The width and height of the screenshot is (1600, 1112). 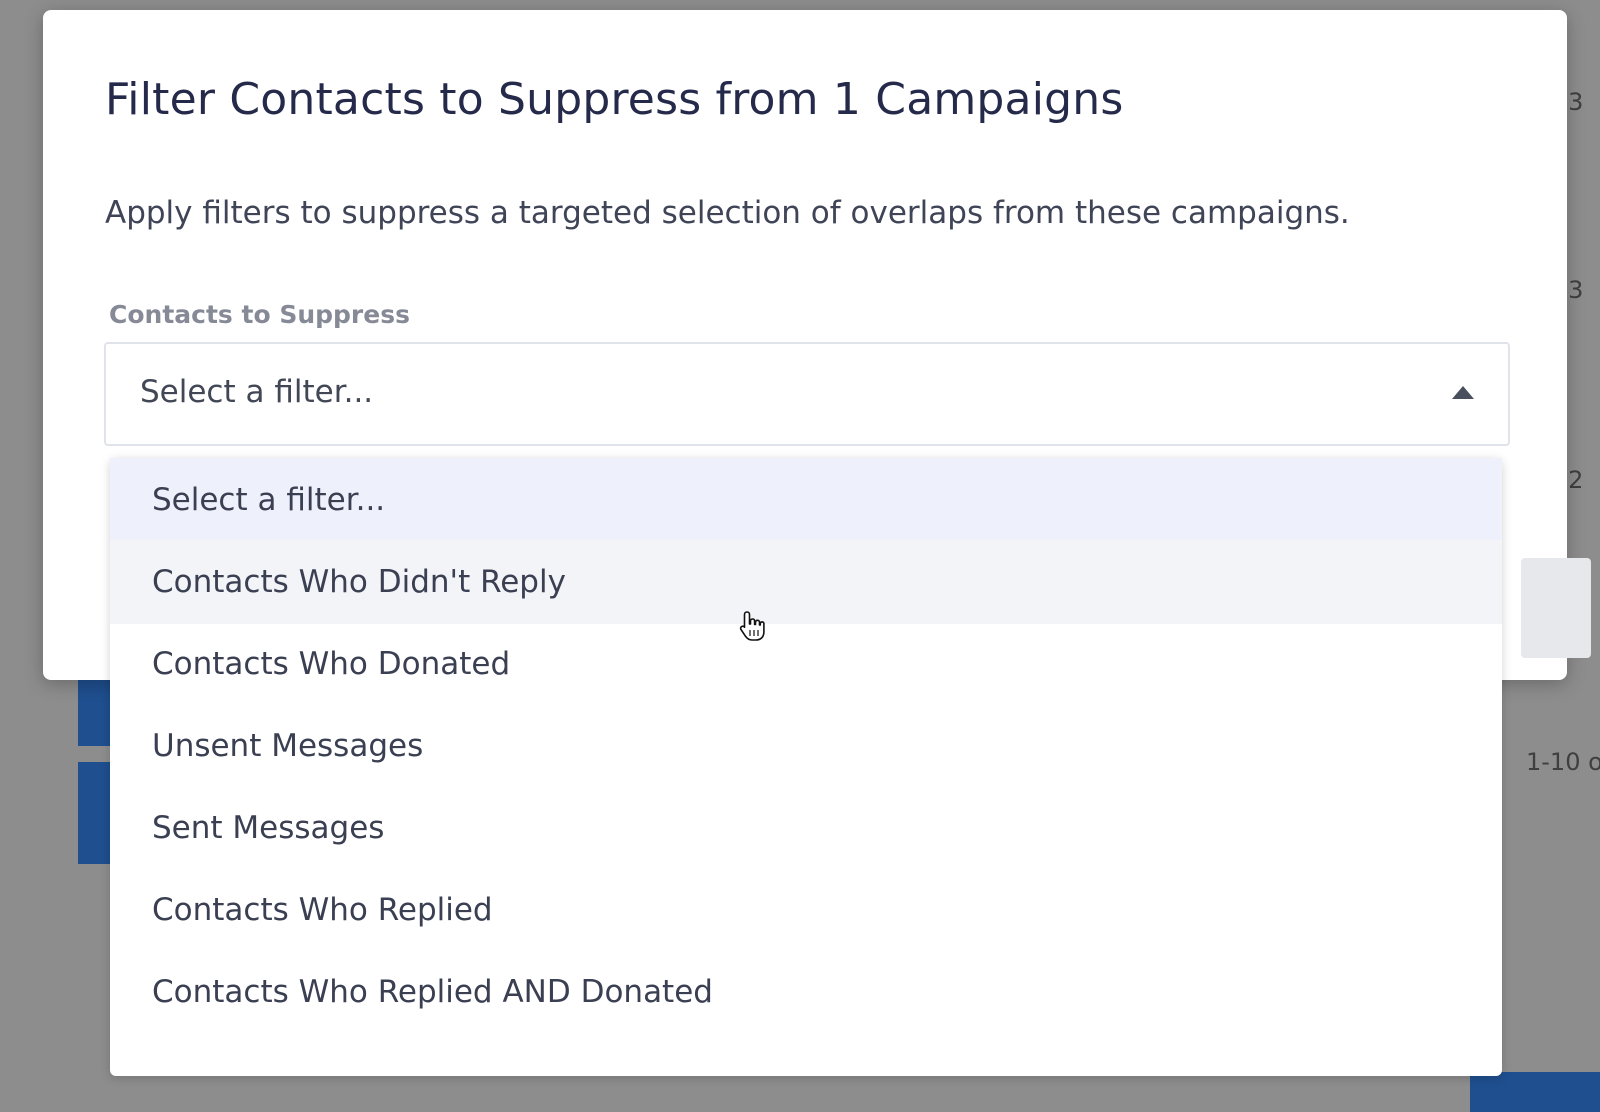 What do you see at coordinates (806, 828) in the screenshot?
I see `dropdown-option-sent-messages: Sent Messages` at bounding box center [806, 828].